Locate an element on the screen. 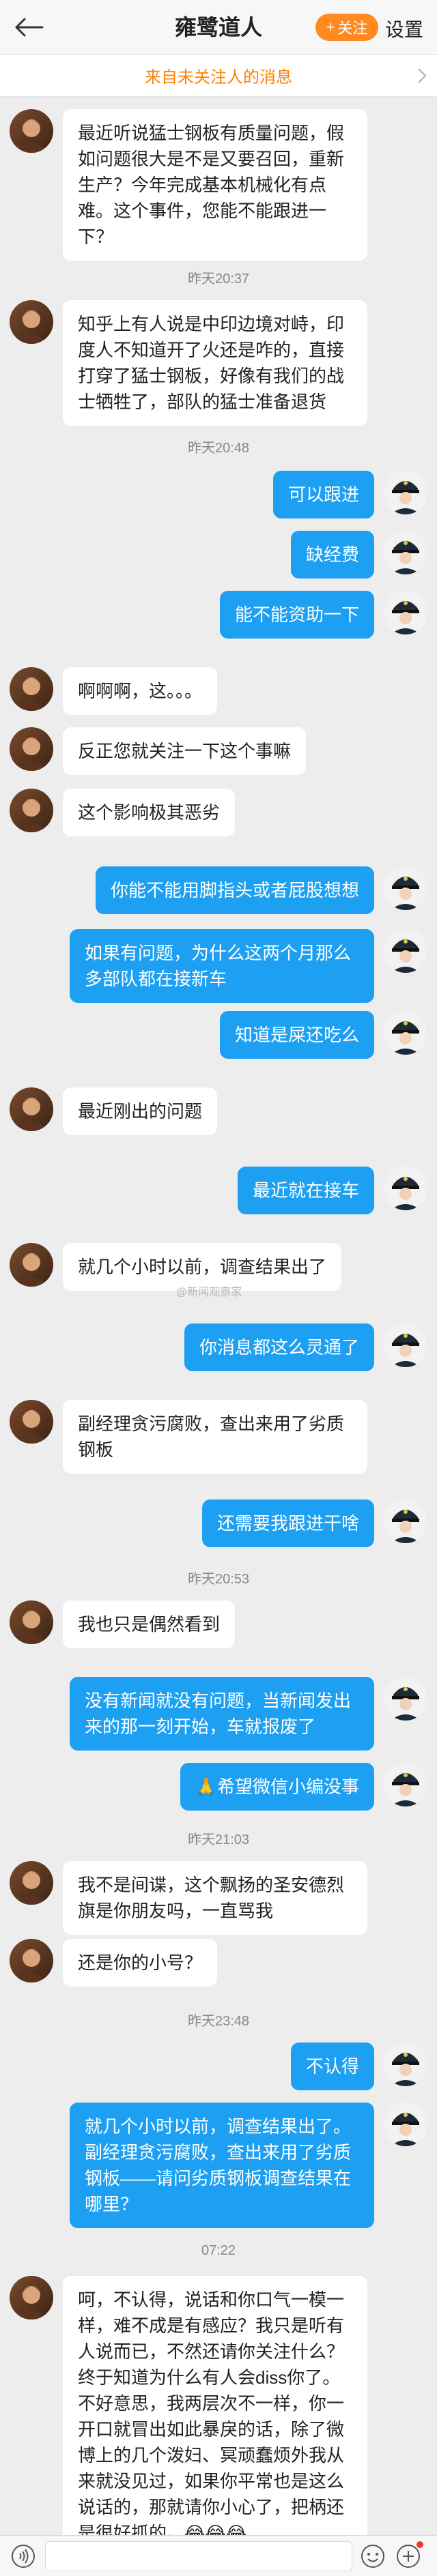  timestamp: 昨天23:48 is located at coordinates (218, 2021).